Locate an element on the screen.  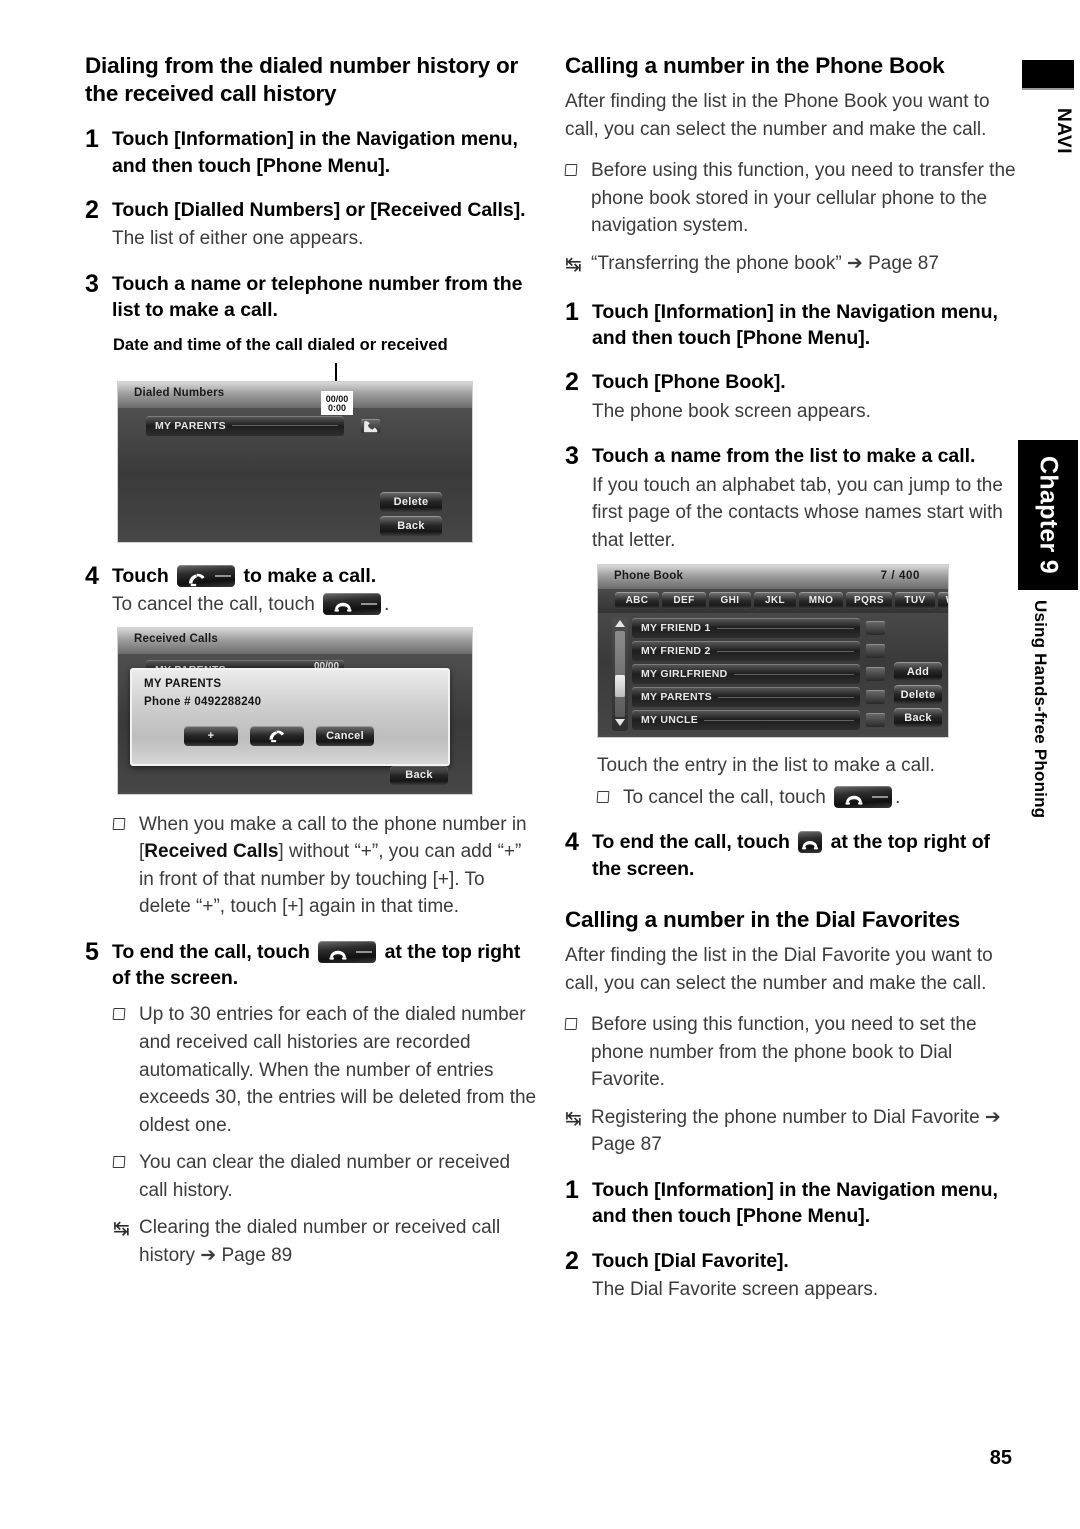
tab-ghi: GHI is located at coordinates (730, 601).